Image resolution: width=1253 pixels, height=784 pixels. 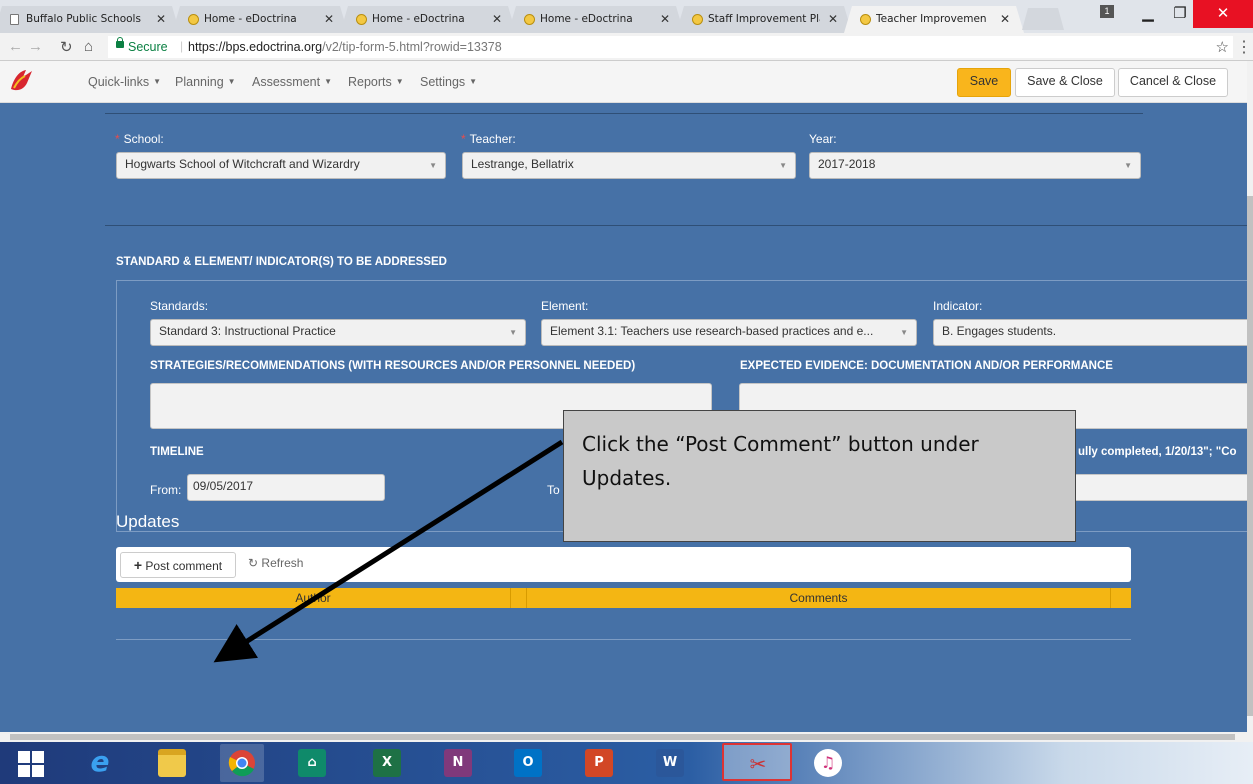 I want to click on vertical-scroll-thumb, so click(x=1250, y=456).